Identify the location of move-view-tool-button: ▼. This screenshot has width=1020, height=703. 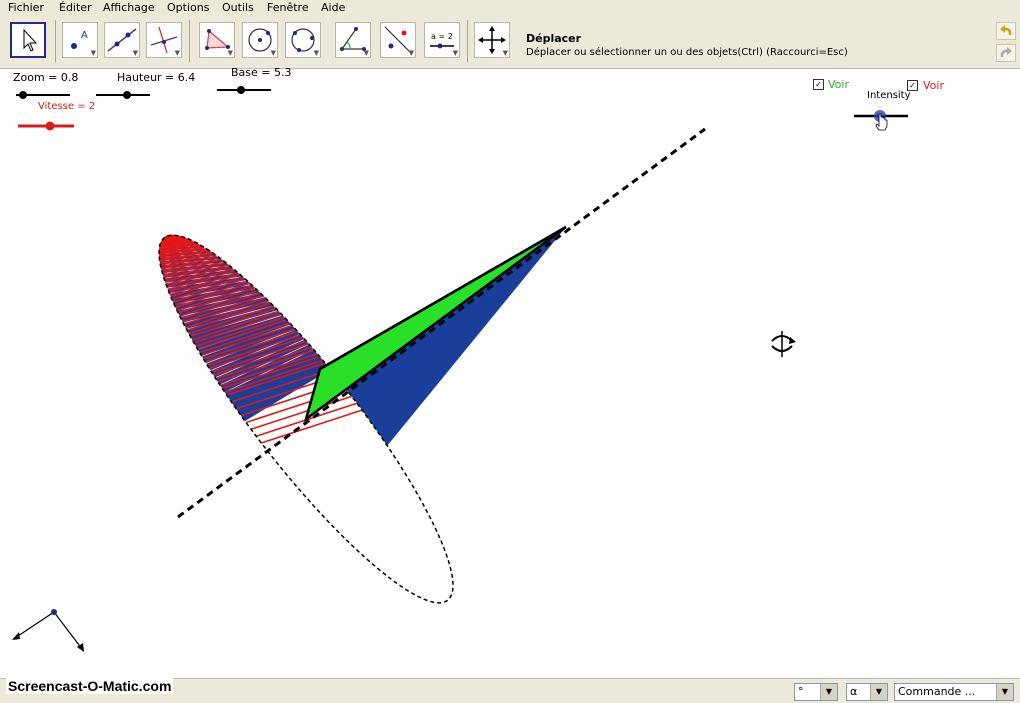
(492, 40).